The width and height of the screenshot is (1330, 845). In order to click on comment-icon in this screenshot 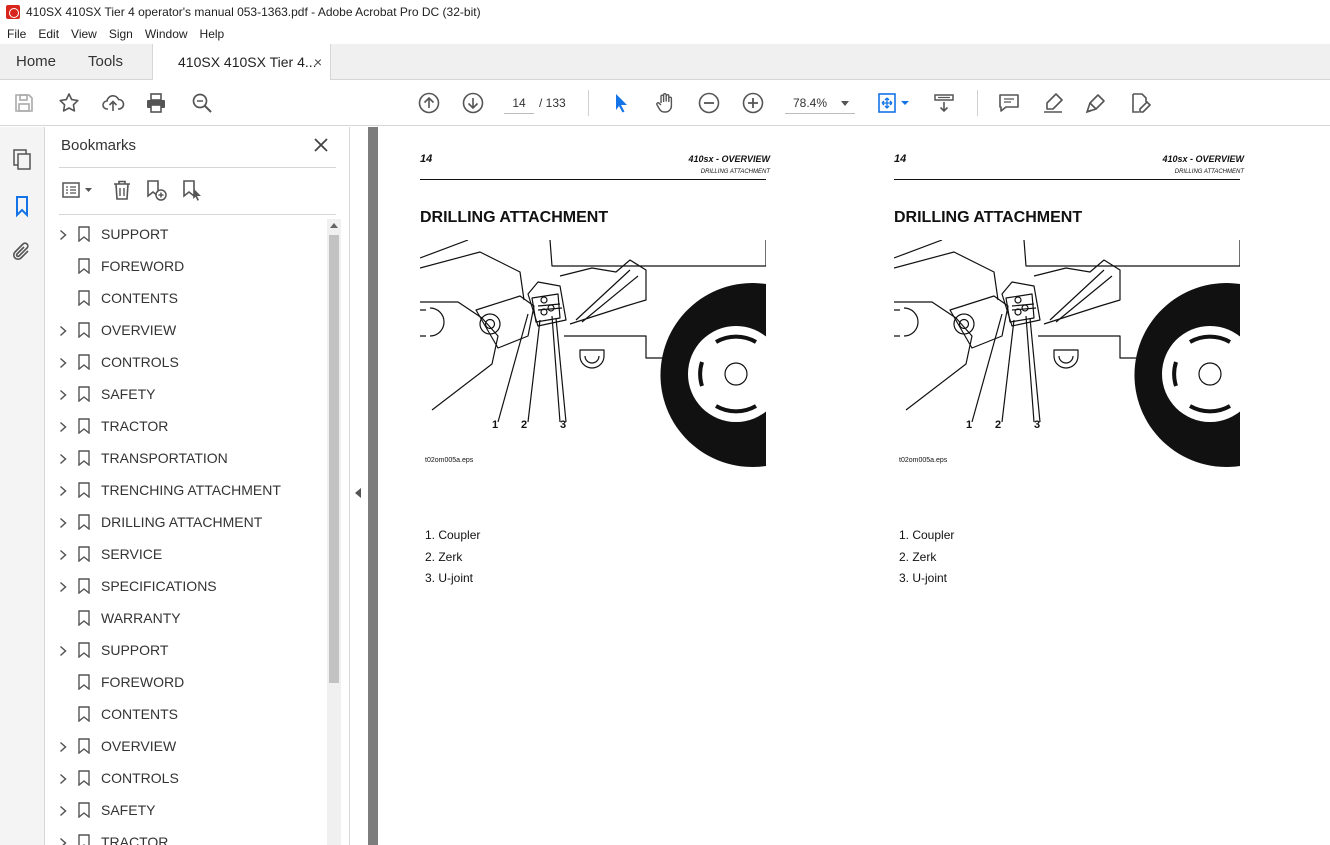, I will do `click(1009, 103)`.